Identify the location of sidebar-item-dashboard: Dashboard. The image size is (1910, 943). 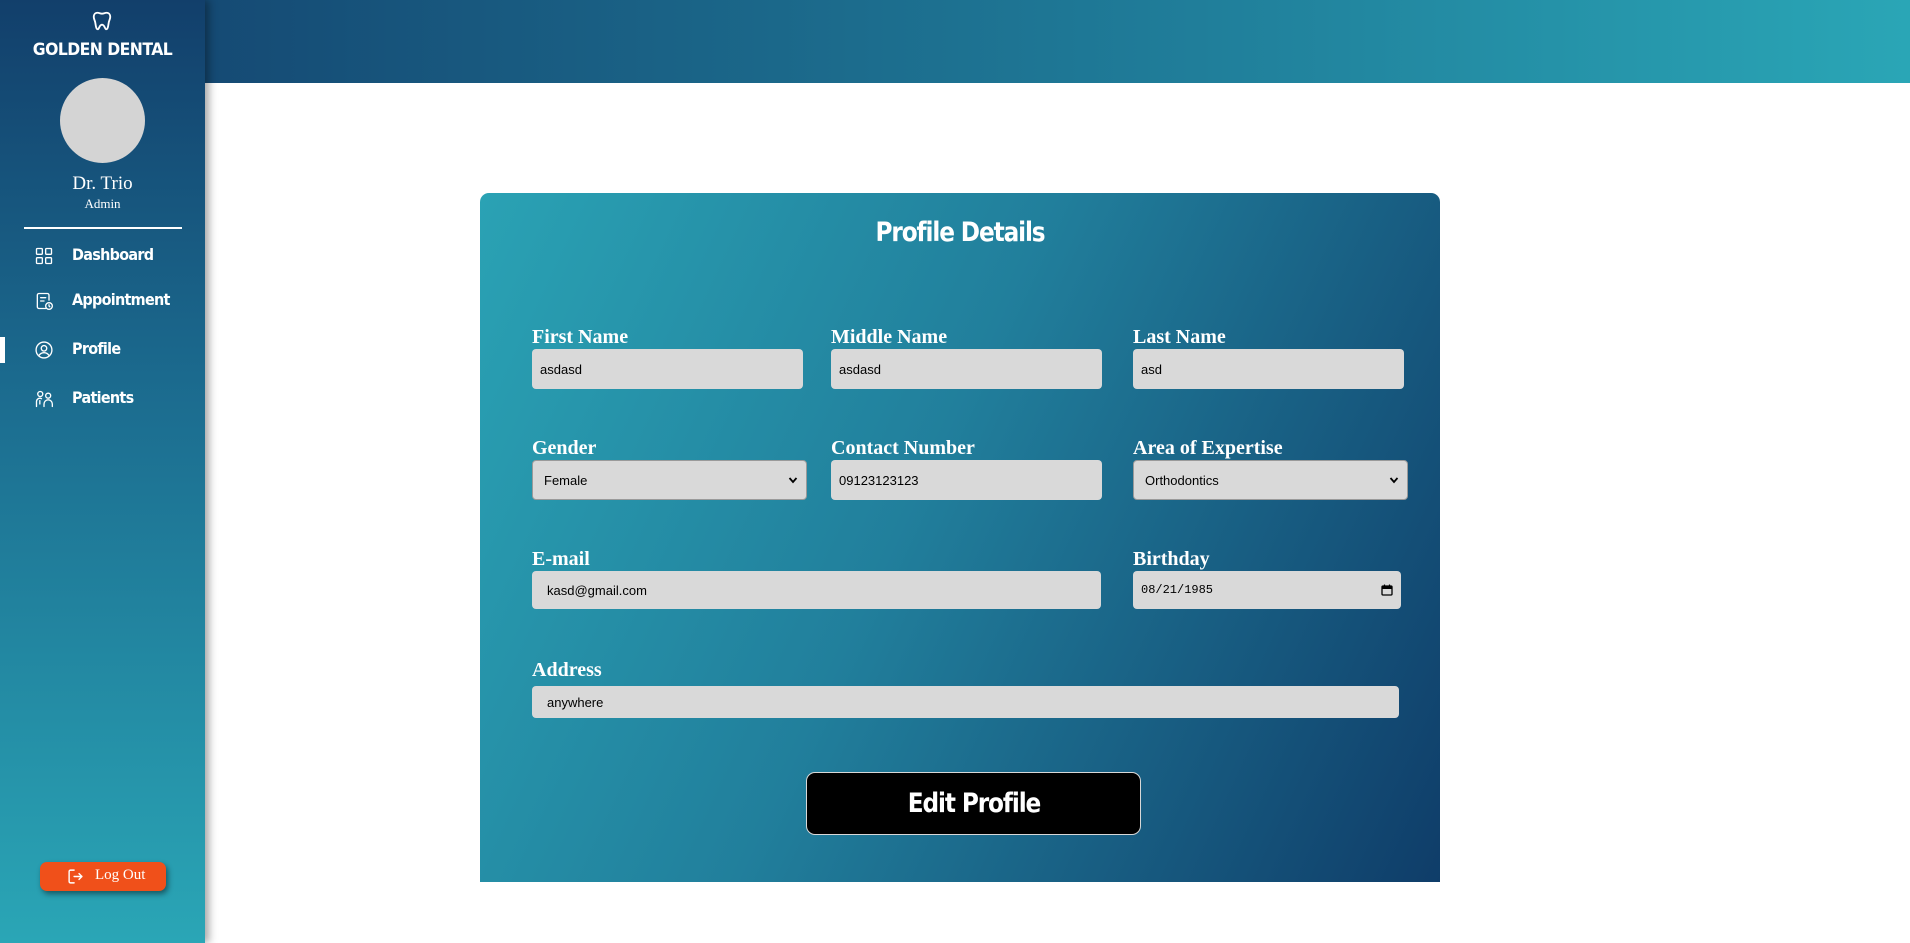
(102, 255).